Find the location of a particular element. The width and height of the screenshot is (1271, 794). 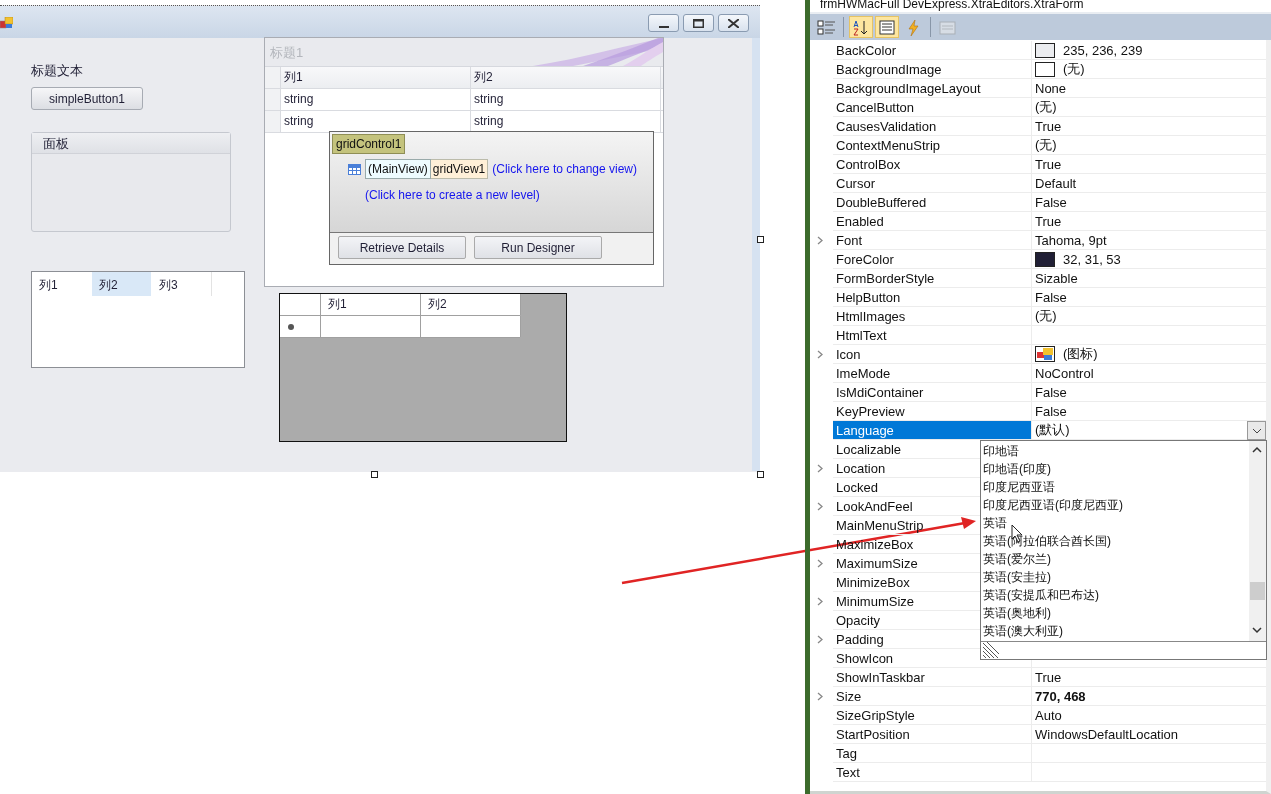

property-value: 770, 468 is located at coordinates (1060, 696).